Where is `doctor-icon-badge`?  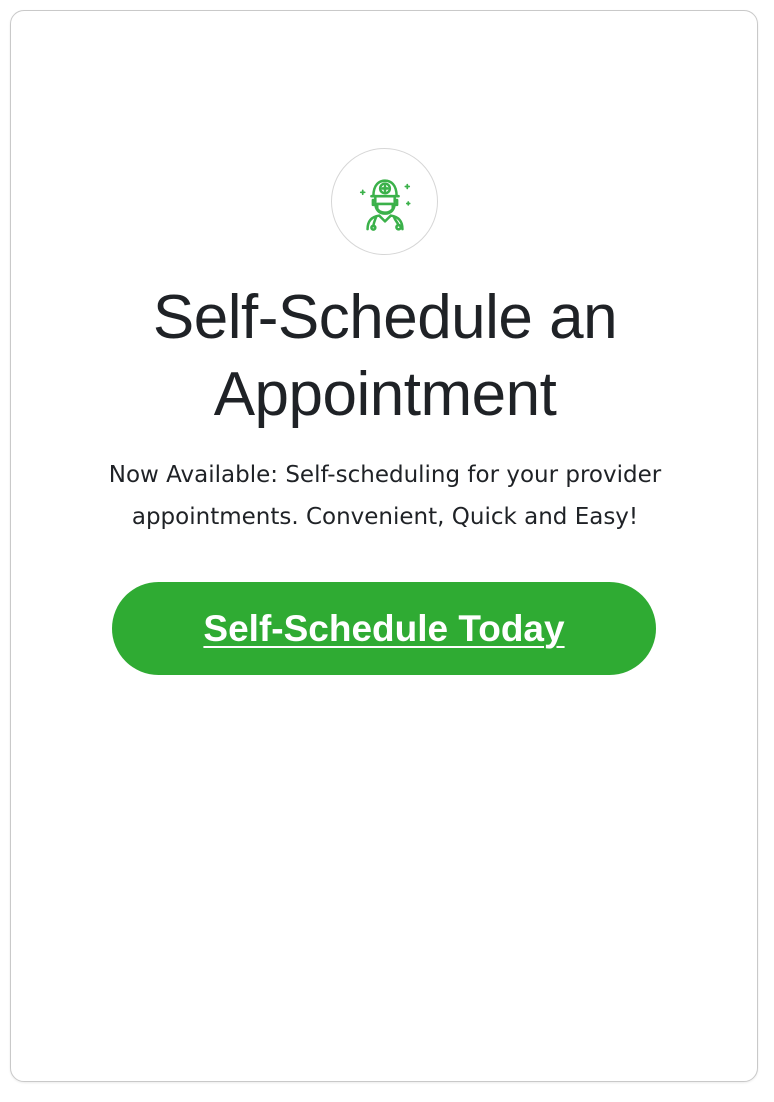 doctor-icon-badge is located at coordinates (384, 201).